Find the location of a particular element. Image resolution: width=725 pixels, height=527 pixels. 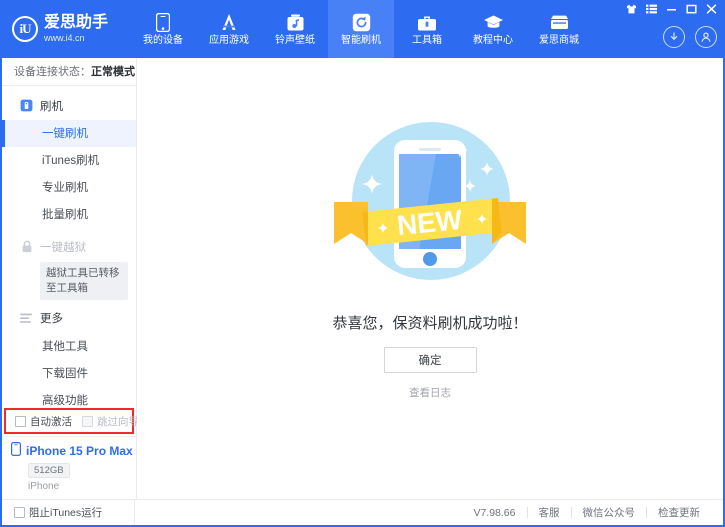

nav-item-toolbox: 工具箱 is located at coordinates (427, 29).